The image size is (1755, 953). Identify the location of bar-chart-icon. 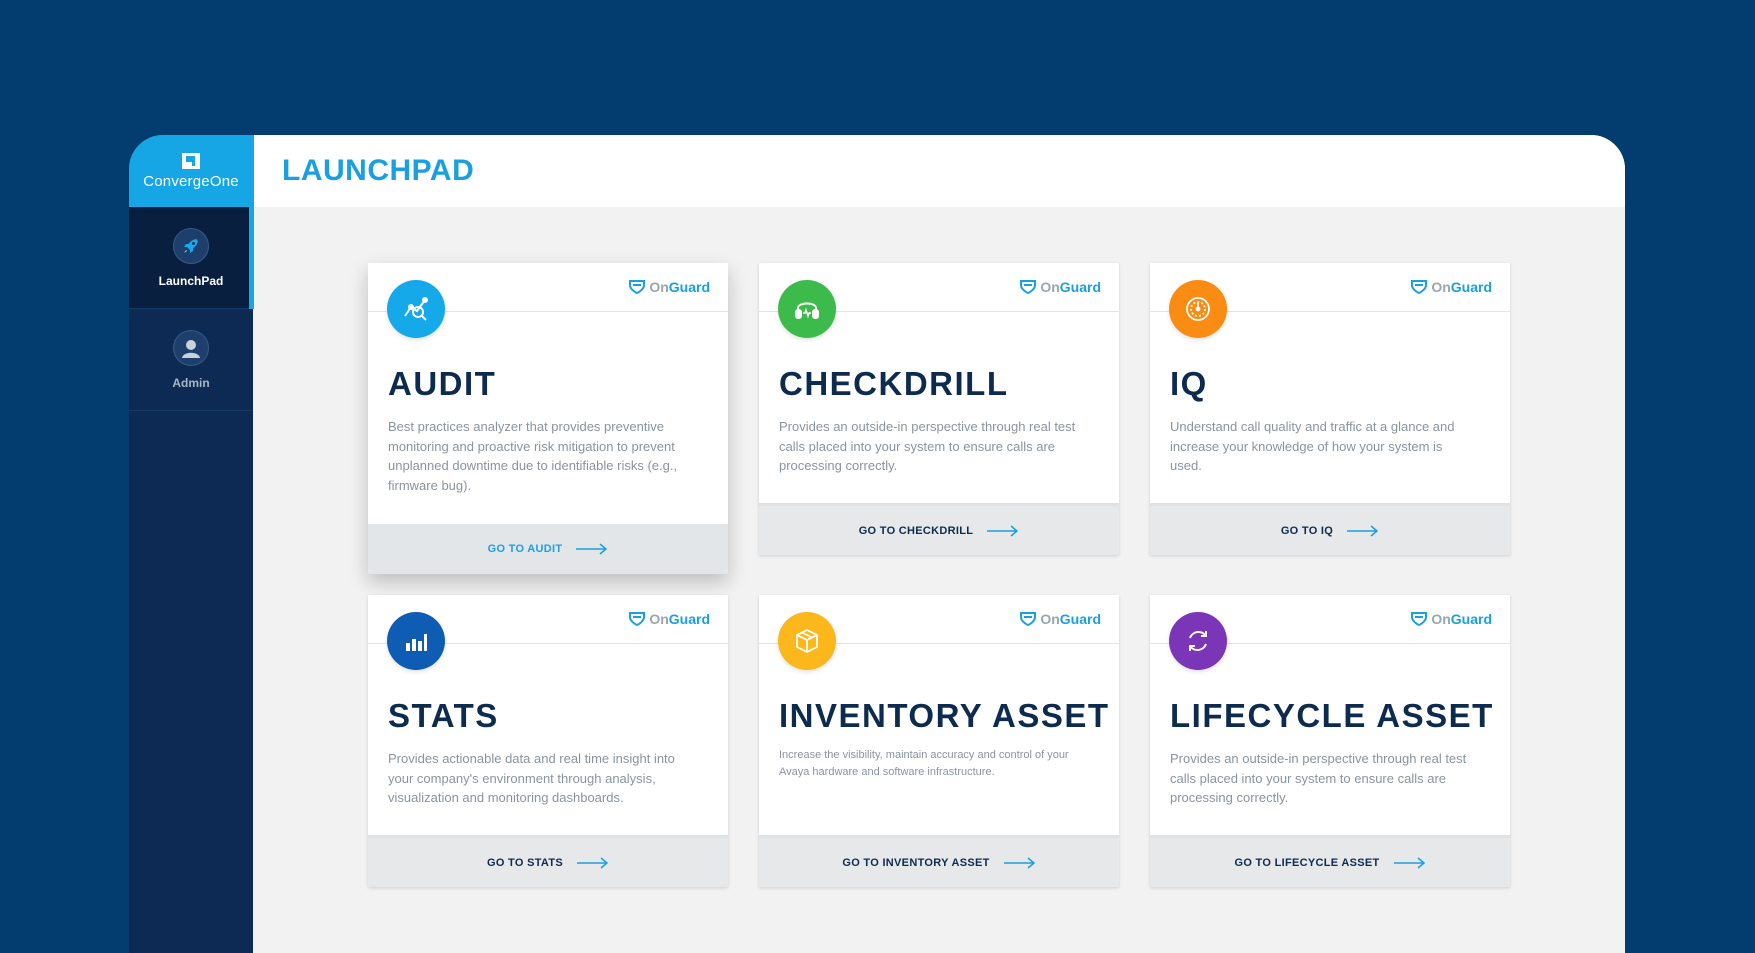
(416, 641).